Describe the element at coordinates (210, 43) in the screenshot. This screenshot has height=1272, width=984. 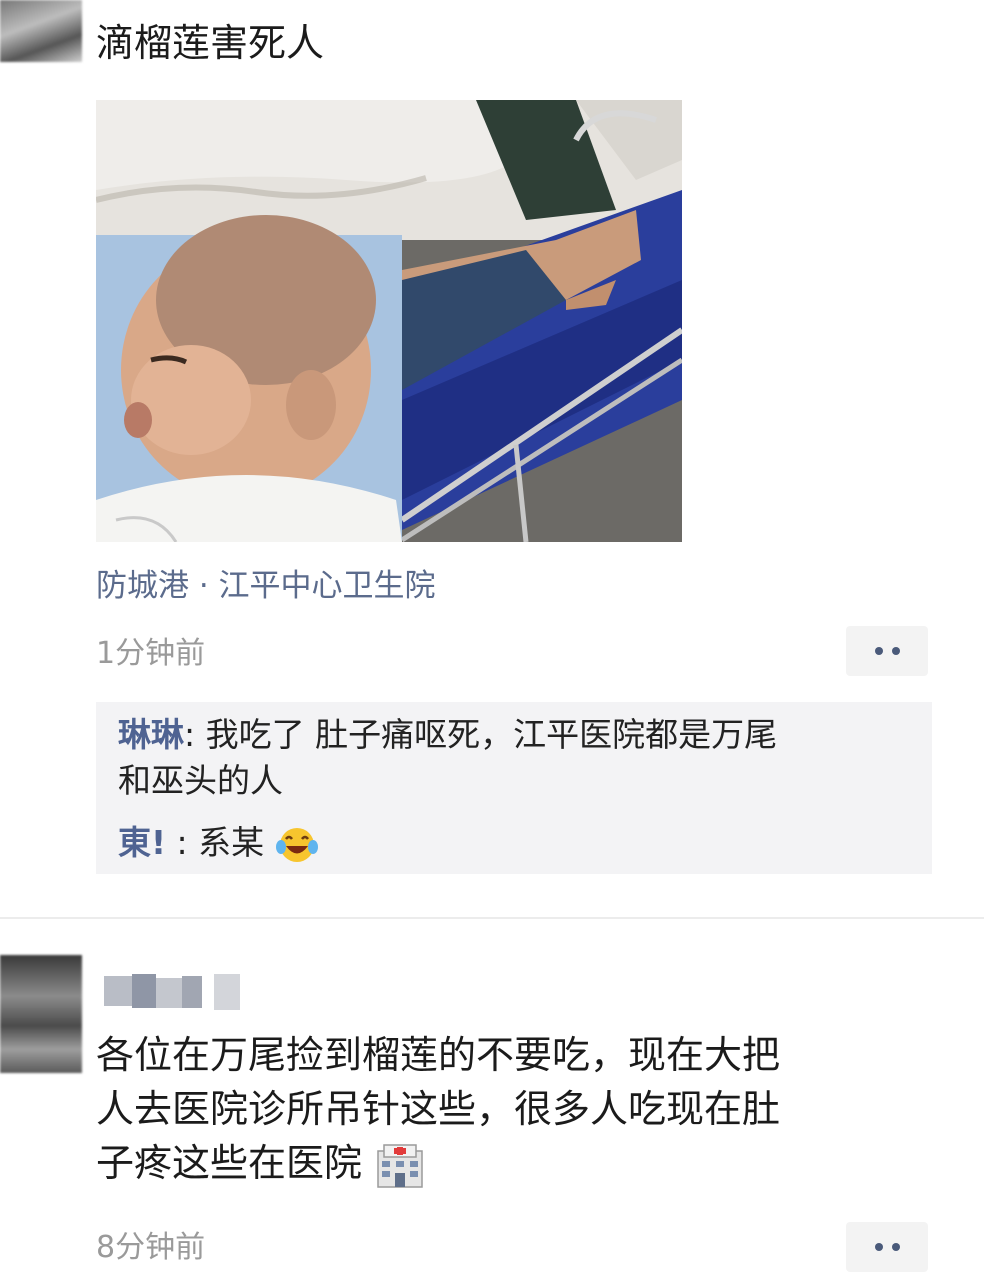
I see `post-text: 滴榴莲害死人` at that location.